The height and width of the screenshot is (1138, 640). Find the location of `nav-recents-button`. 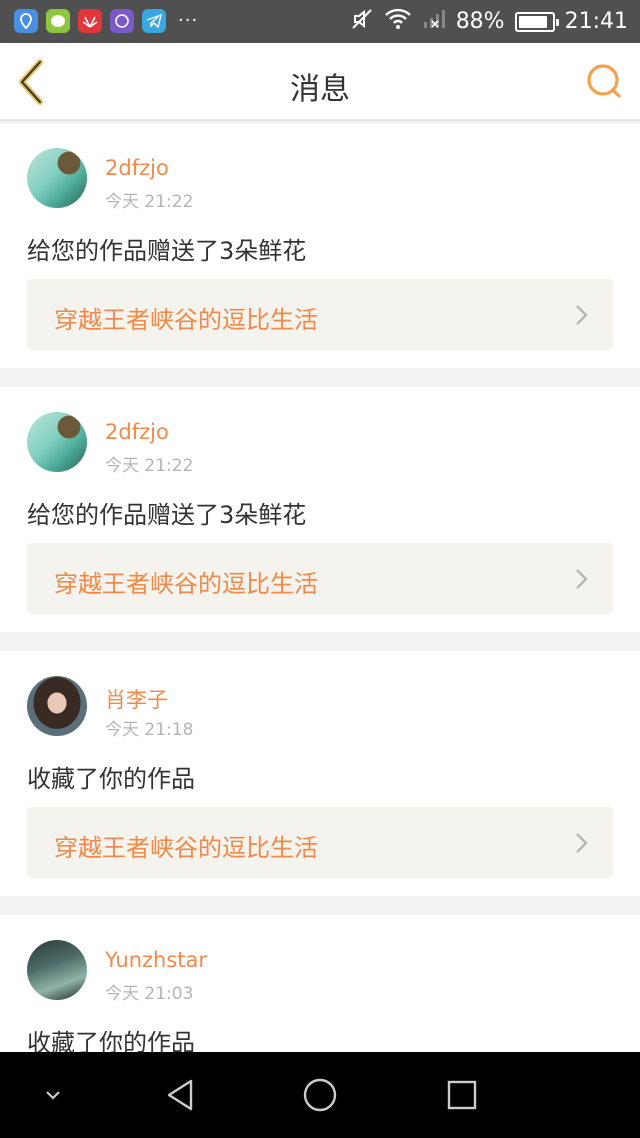

nav-recents-button is located at coordinates (462, 1095).